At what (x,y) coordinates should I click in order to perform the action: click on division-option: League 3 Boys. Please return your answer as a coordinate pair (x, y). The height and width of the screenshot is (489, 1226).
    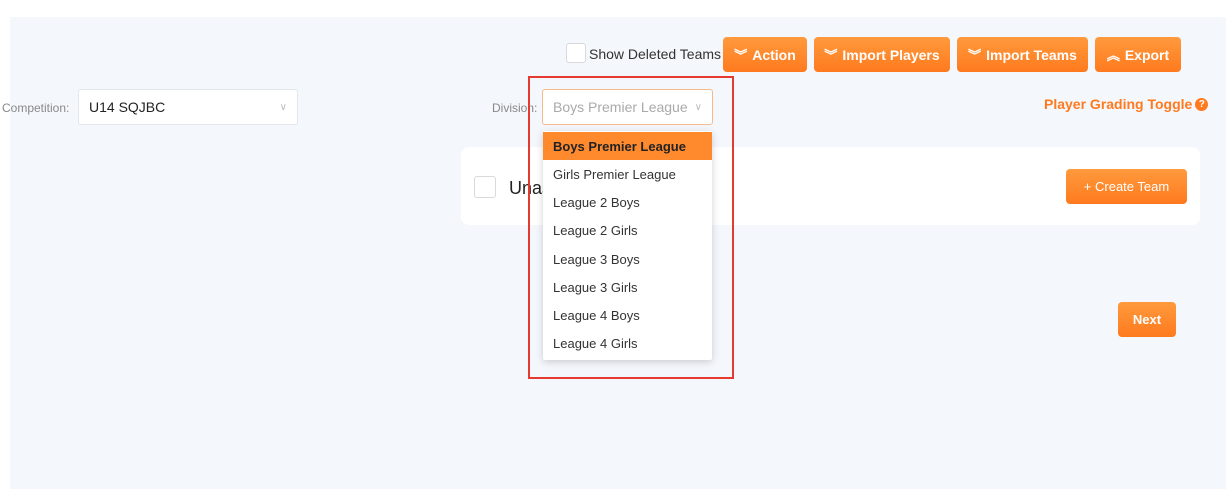
    Looking at the image, I should click on (627, 259).